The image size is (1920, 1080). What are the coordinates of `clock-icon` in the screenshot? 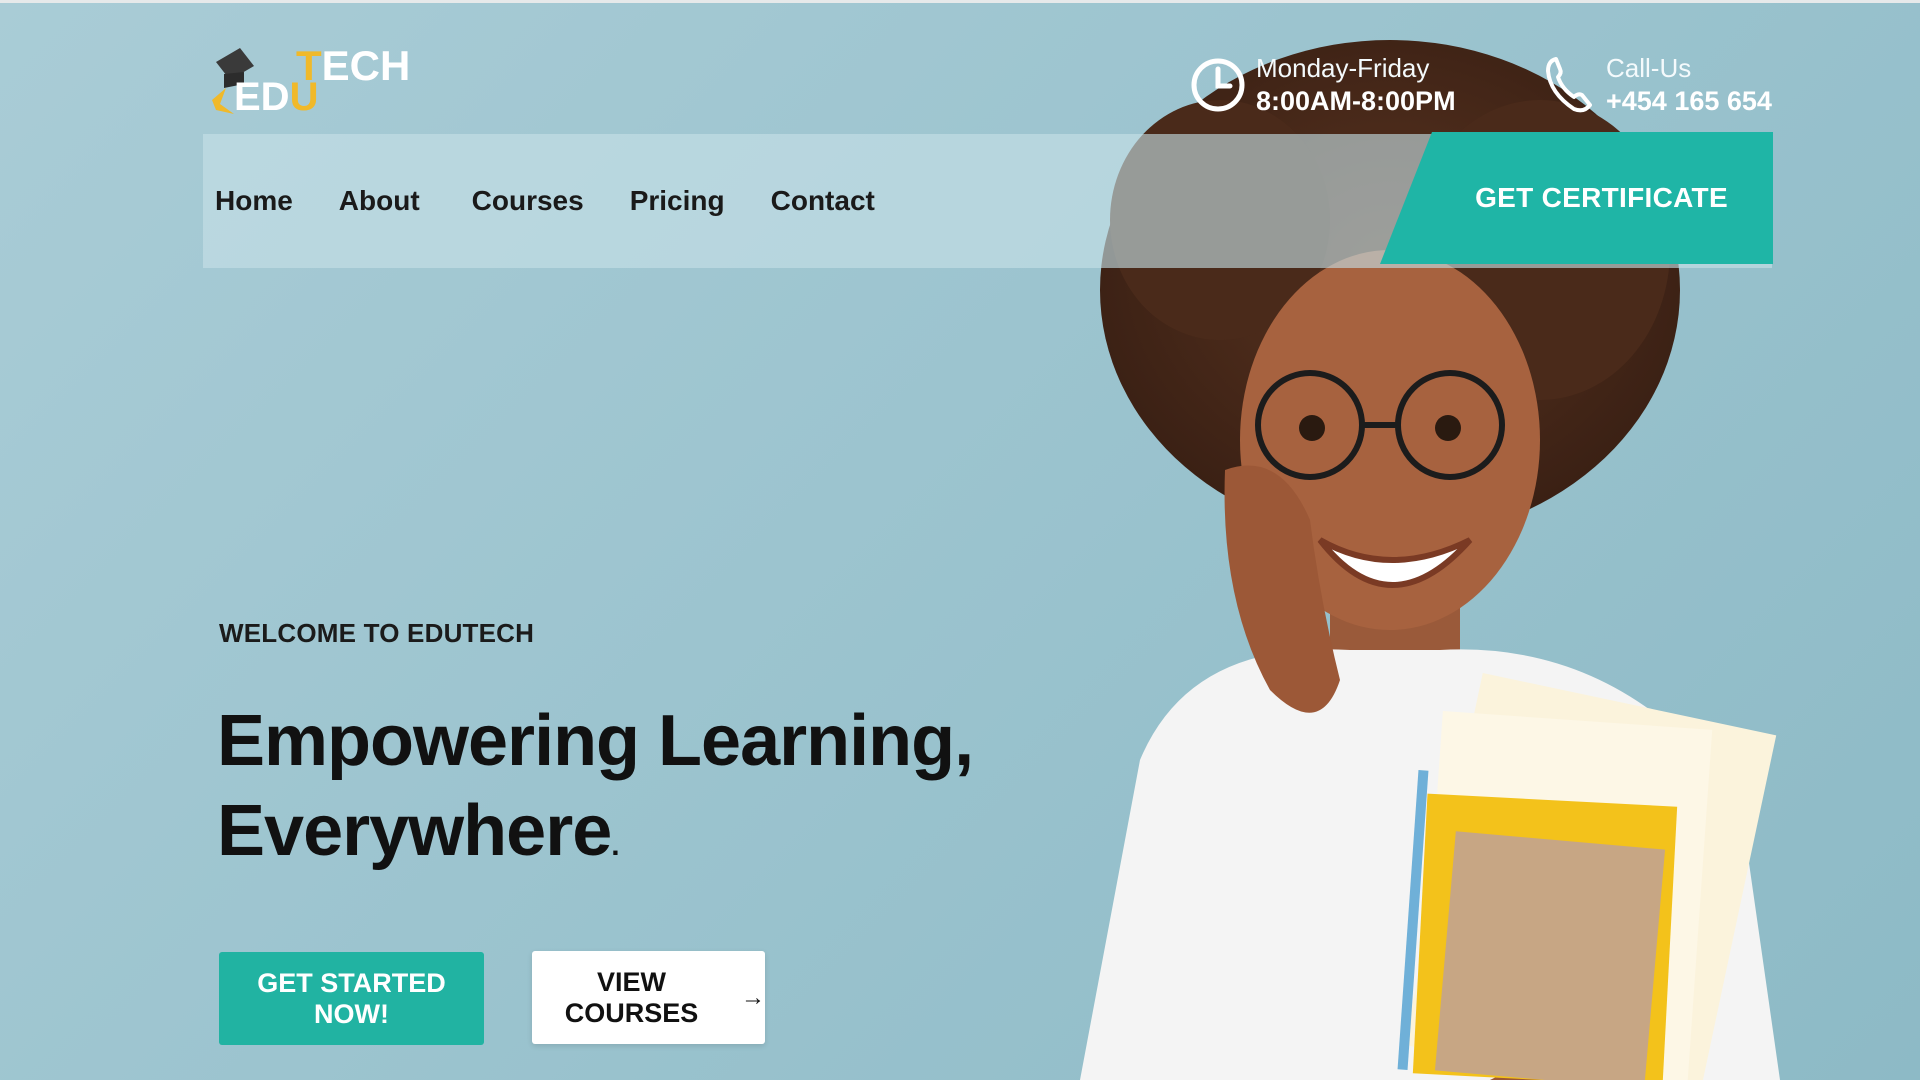 It's located at (1218, 85).